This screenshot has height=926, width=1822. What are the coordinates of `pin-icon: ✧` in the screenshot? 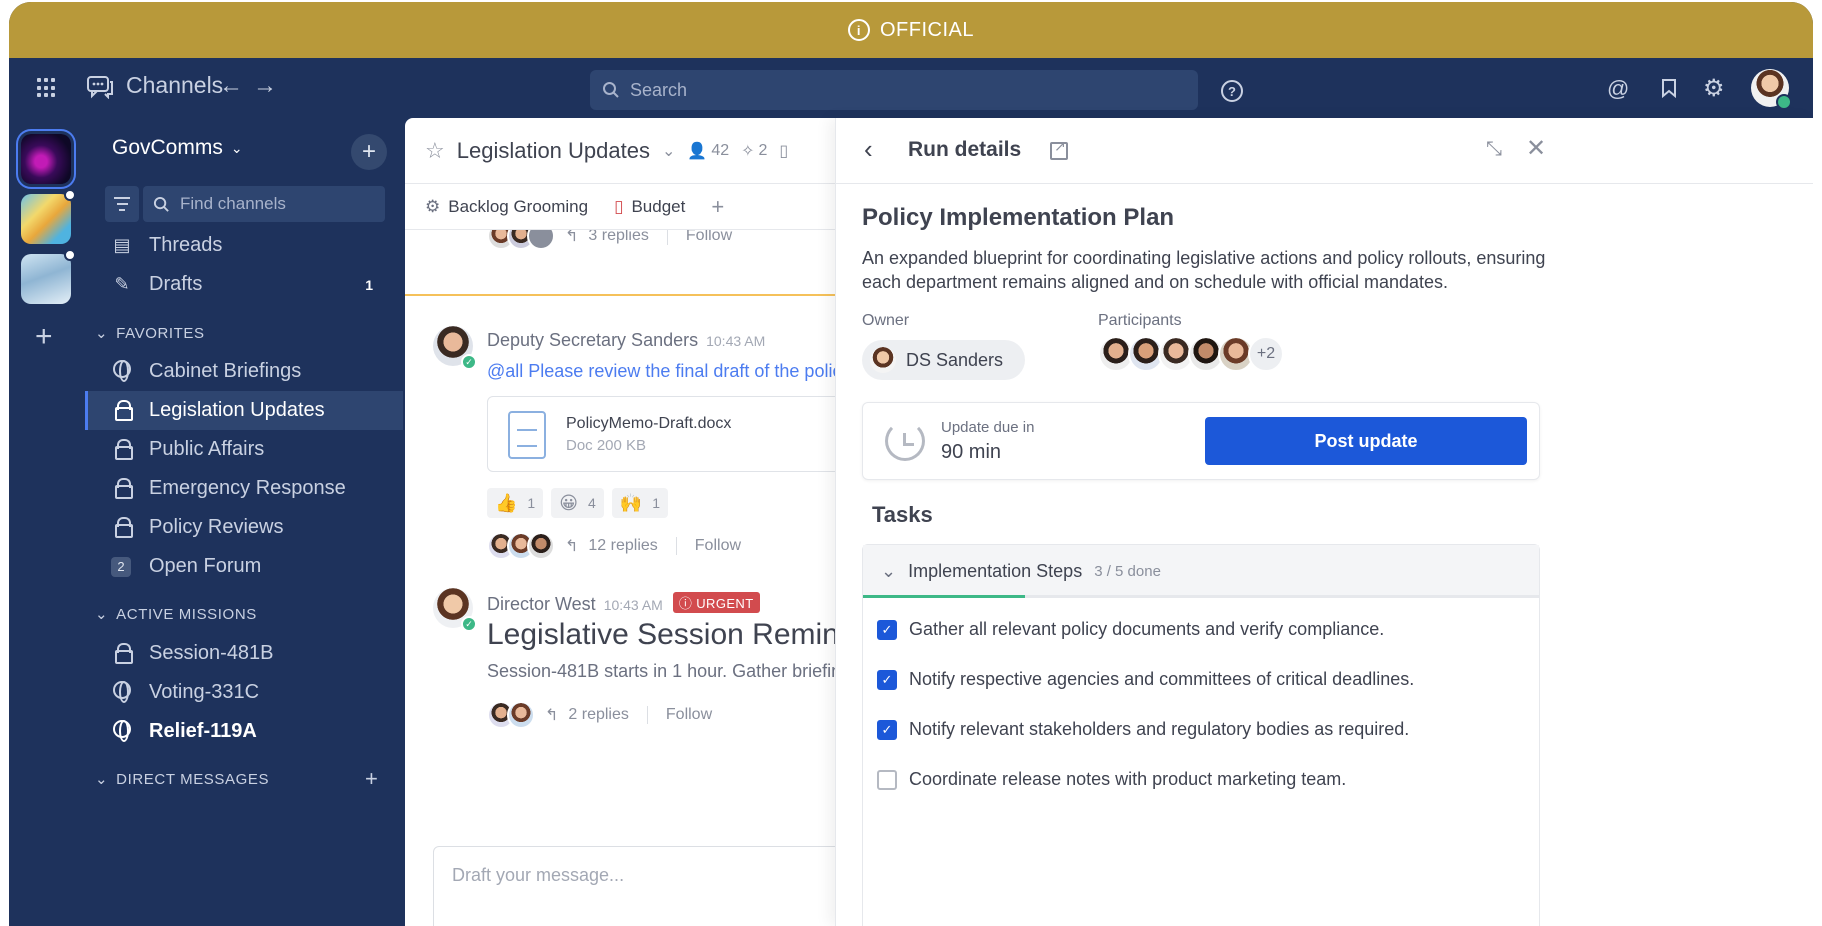 It's located at (747, 151).